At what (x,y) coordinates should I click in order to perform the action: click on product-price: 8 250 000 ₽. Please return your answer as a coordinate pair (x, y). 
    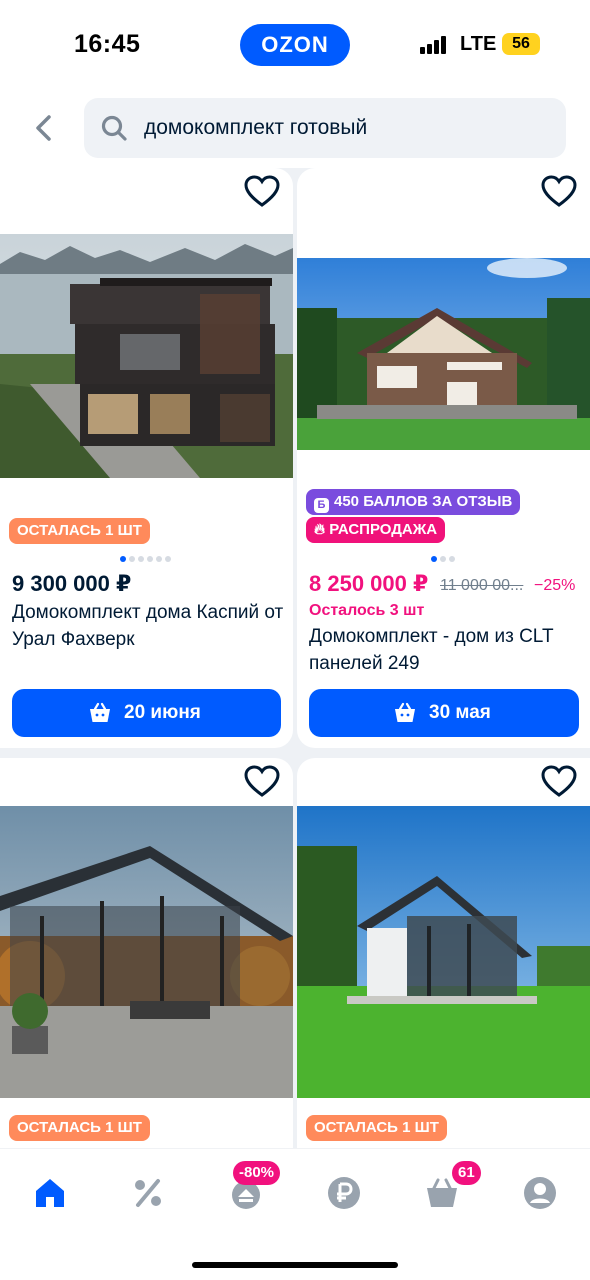
    Looking at the image, I should click on (369, 583).